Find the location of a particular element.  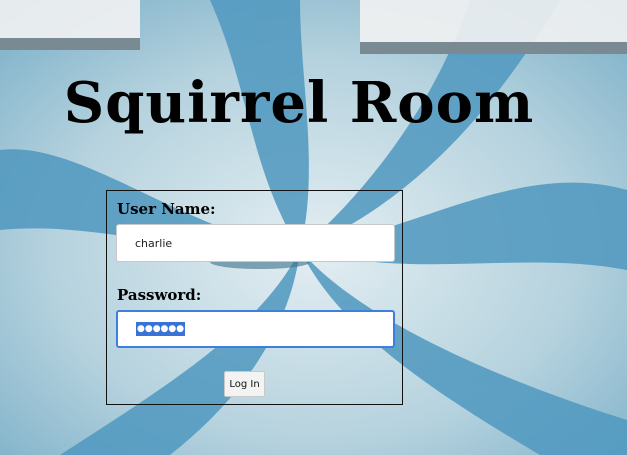

password-input: ●●●●●● is located at coordinates (255, 329).